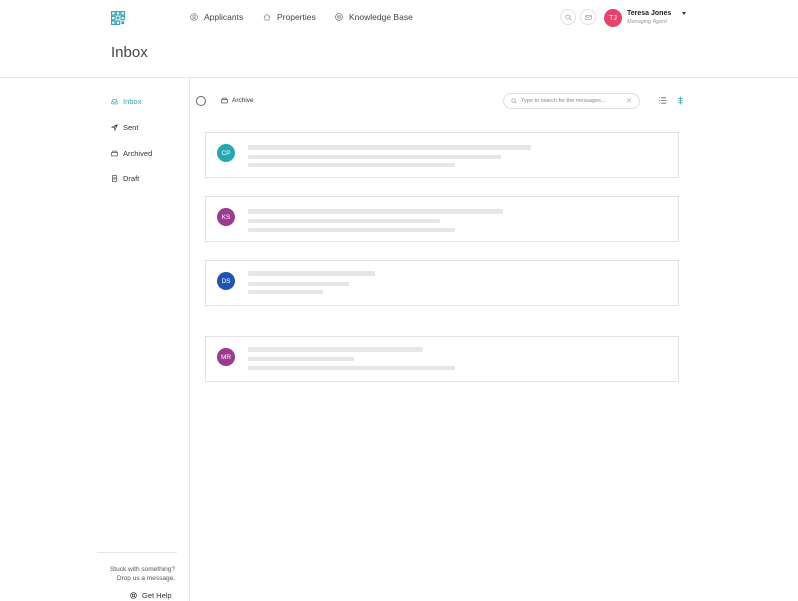 The image size is (798, 601). Describe the element at coordinates (142, 569) in the screenshot. I see `help-text-line1: Stuck with something?` at that location.